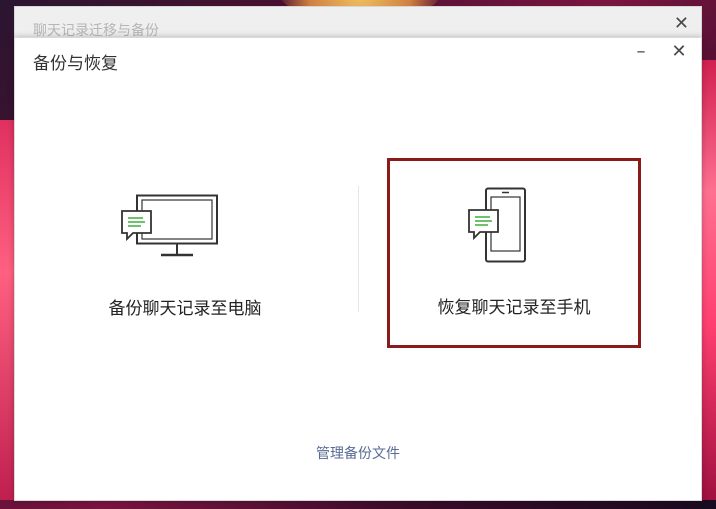 This screenshot has width=716, height=509. What do you see at coordinates (514, 308) in the screenshot?
I see `restore-to-phone-label: 恢复聊天记录至手机` at bounding box center [514, 308].